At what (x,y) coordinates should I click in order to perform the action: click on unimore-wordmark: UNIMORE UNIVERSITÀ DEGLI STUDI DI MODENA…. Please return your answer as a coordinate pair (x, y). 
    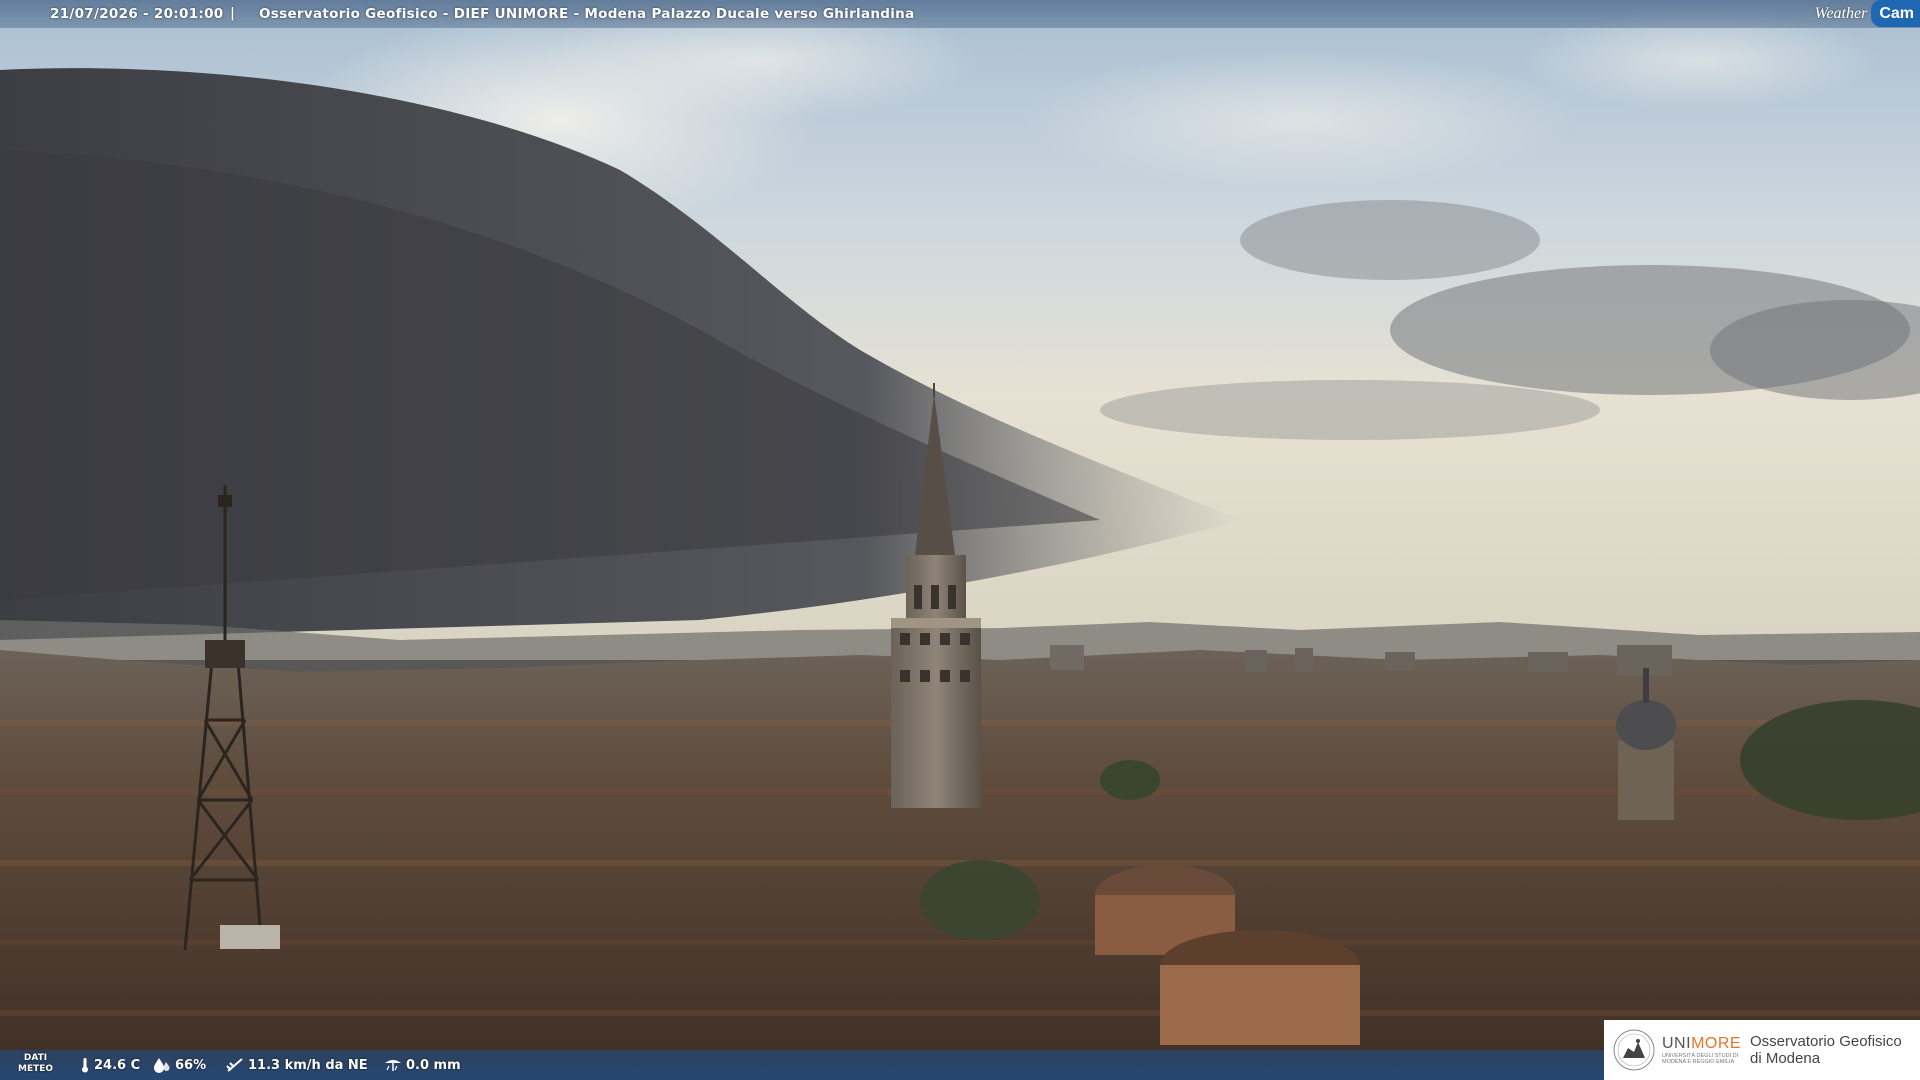
    Looking at the image, I should click on (1702, 1050).